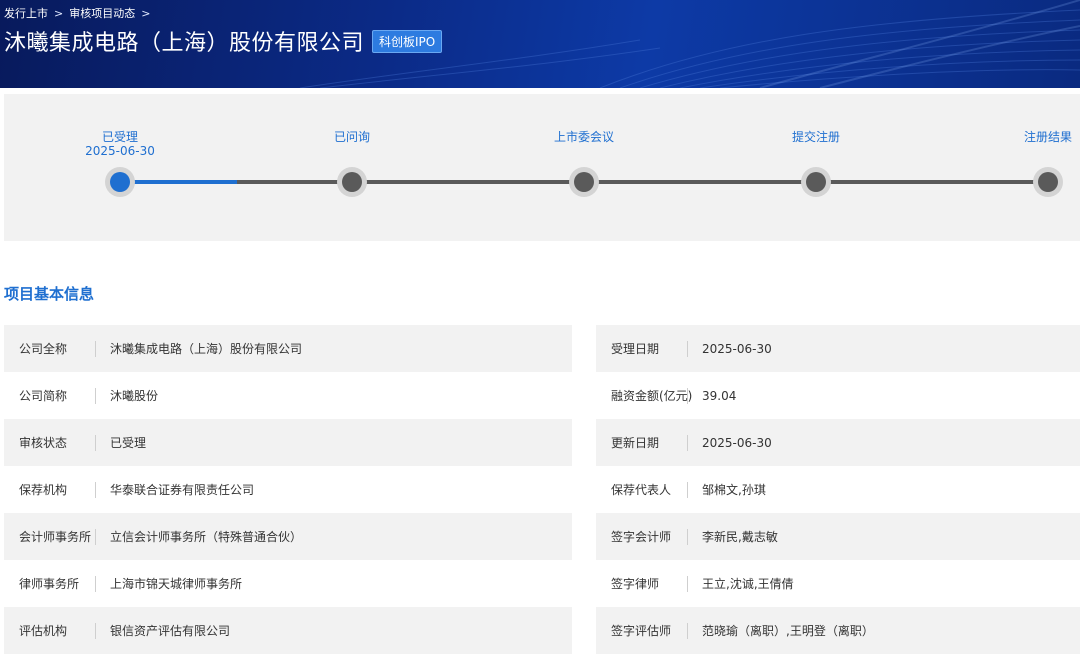 The width and height of the screenshot is (1080, 655). I want to click on step-label-text: 上市委会议, so click(583, 137).